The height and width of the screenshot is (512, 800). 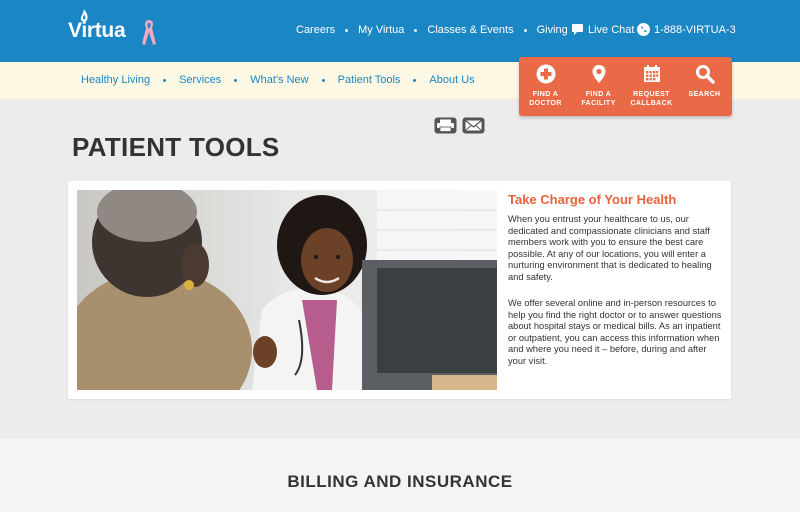 I want to click on print-icon, so click(x=445, y=128).